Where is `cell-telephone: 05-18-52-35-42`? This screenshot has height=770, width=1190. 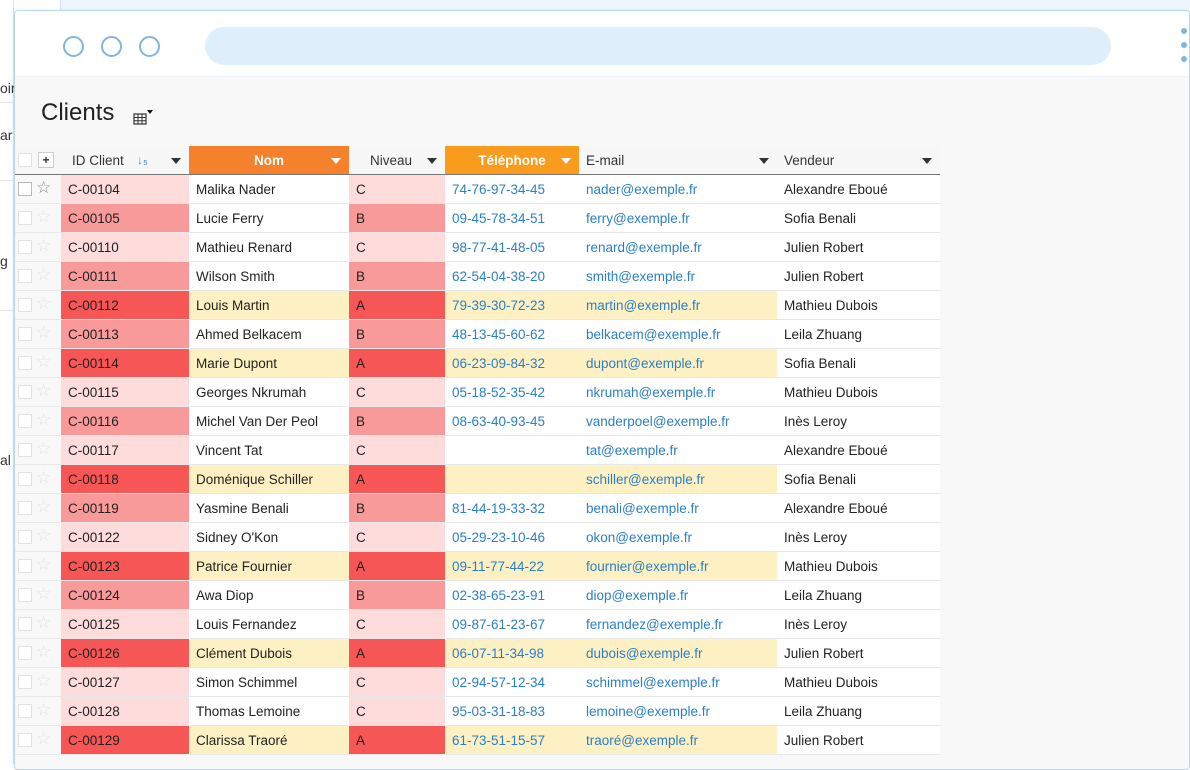 cell-telephone: 05-18-52-35-42 is located at coordinates (512, 392).